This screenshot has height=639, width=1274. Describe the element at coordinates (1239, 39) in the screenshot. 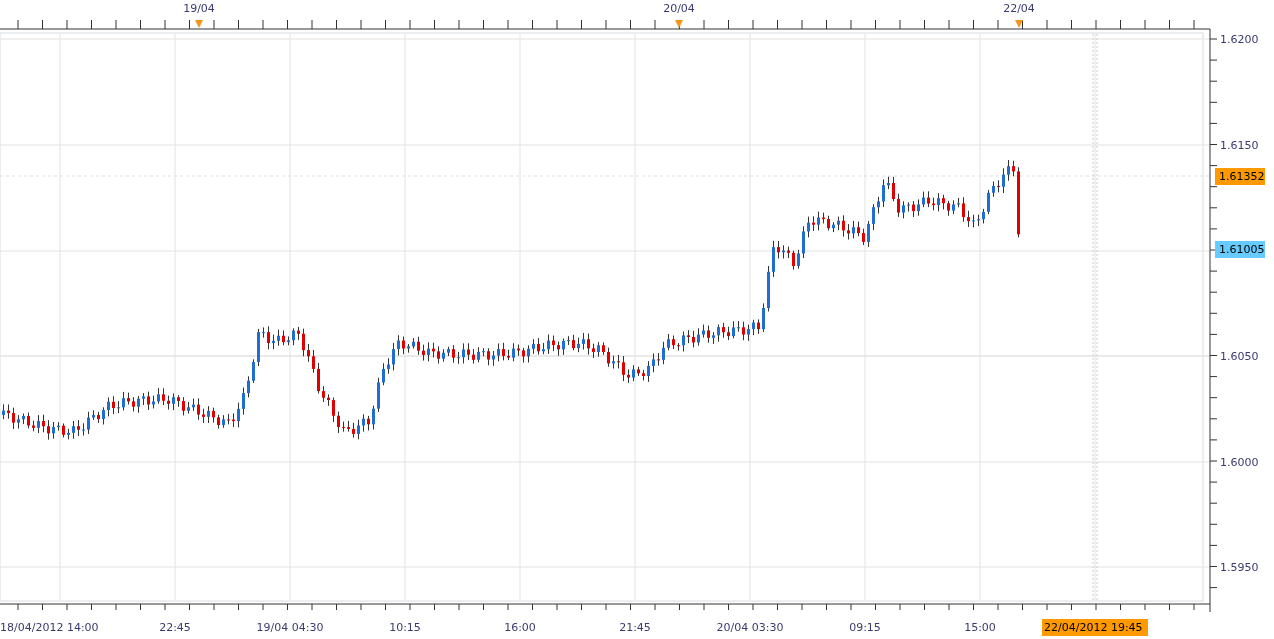

I see `price-axis-label: 1.6200` at that location.